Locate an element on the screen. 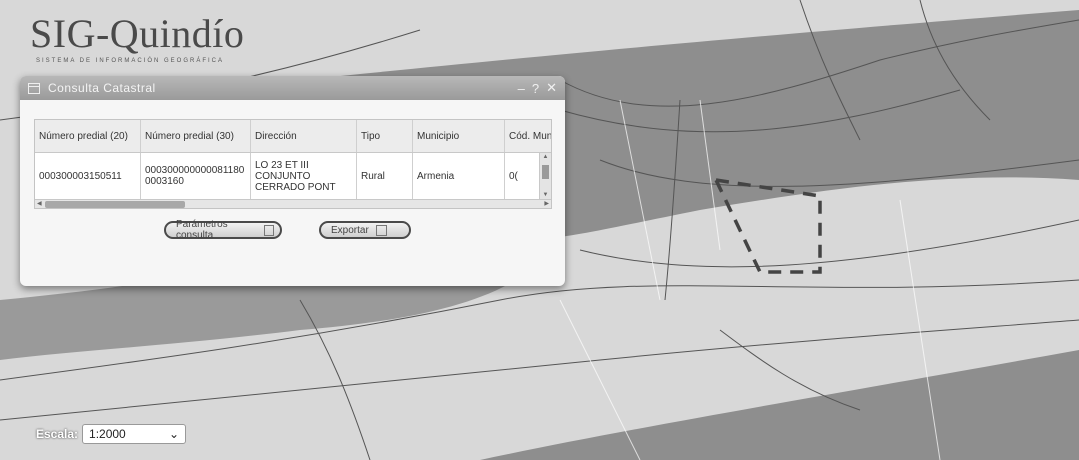 This screenshot has height=460, width=1079. minimize-icon: – is located at coordinates (521, 88).